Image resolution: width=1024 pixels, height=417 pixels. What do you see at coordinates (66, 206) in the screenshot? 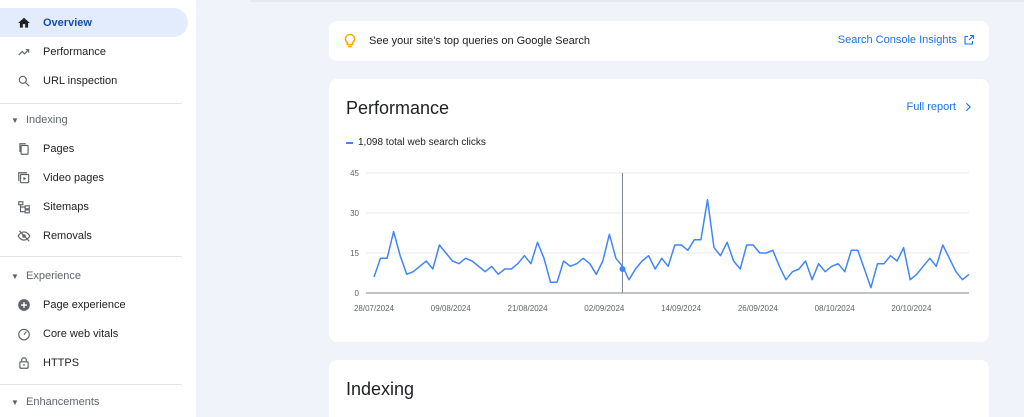
I see `sidebar-item-label: Sitemaps` at bounding box center [66, 206].